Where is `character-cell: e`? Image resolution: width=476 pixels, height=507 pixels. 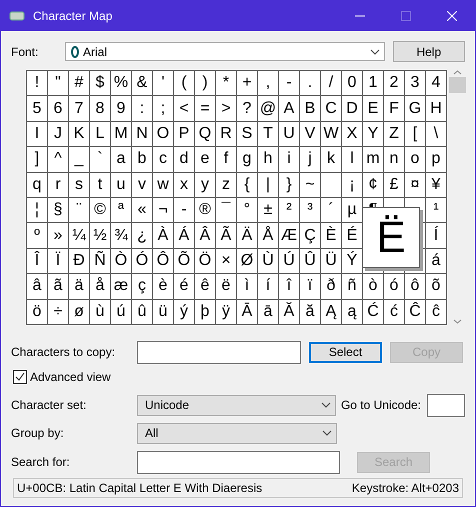 character-cell: e is located at coordinates (205, 160).